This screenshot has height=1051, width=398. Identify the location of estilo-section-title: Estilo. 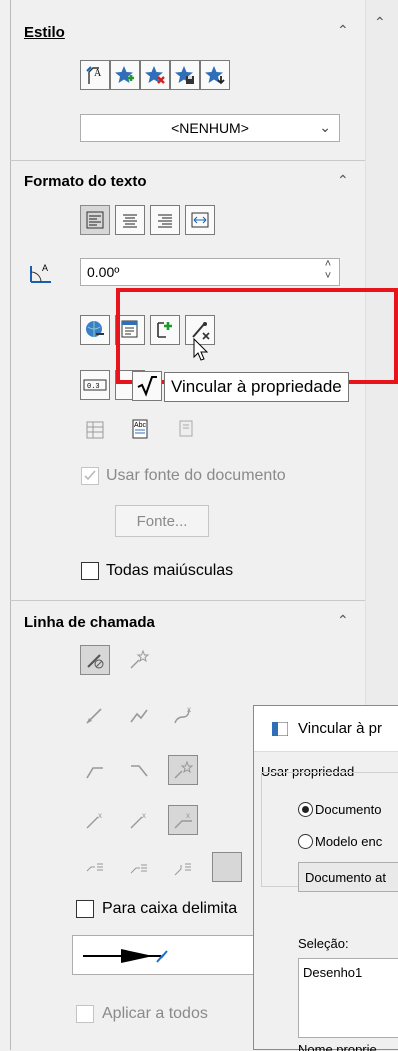
(44, 32).